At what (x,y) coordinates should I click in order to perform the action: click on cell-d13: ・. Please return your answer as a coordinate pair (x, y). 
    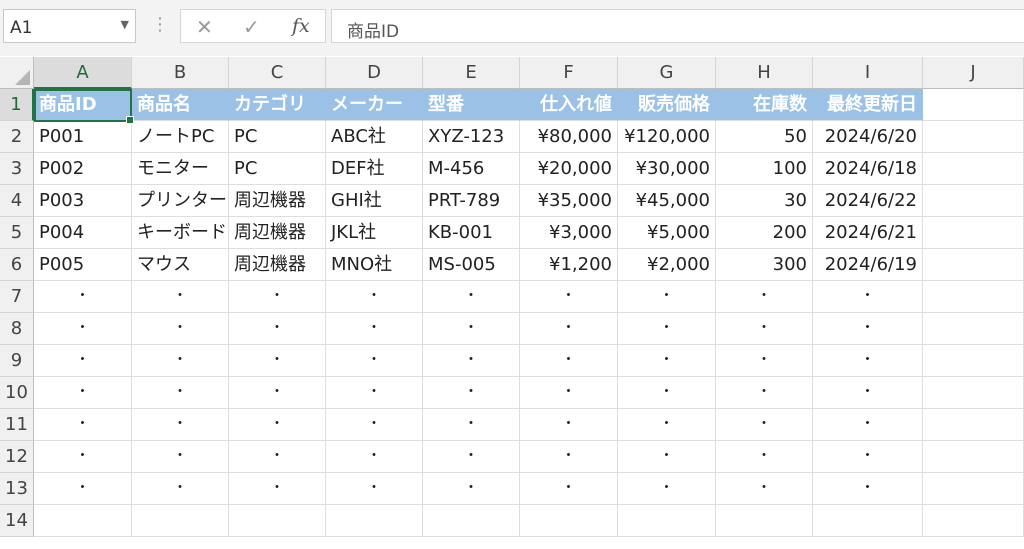
    Looking at the image, I should click on (374, 489).